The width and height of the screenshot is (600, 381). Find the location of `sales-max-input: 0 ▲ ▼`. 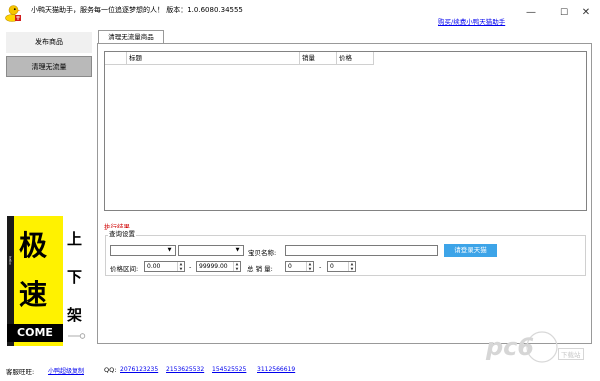

sales-max-input: 0 ▲ ▼ is located at coordinates (341, 266).